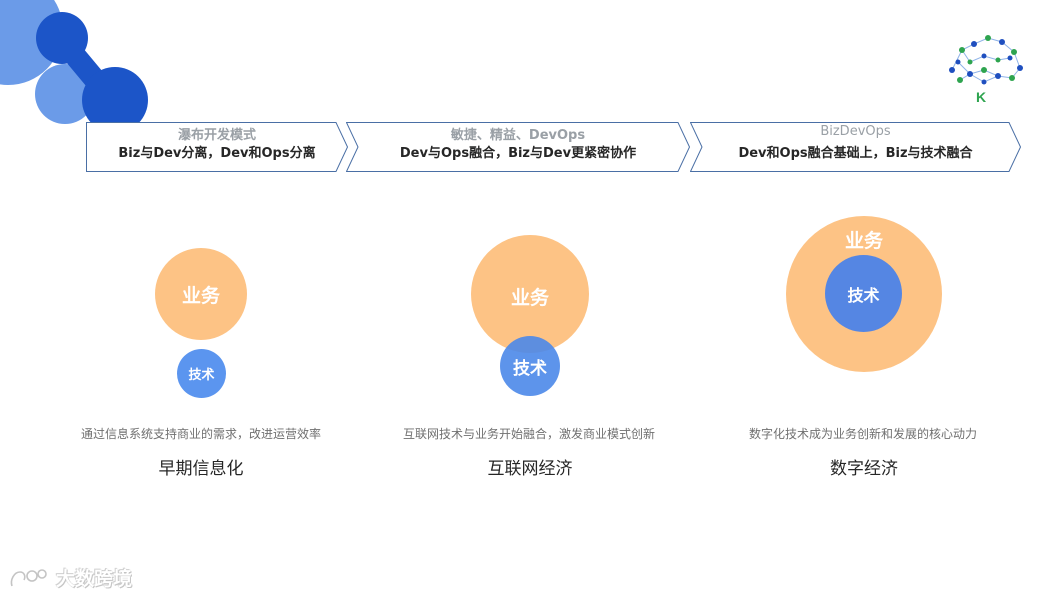 The width and height of the screenshot is (1064, 597). Describe the element at coordinates (28, 577) in the screenshot. I see `watermark-logo-icon` at that location.